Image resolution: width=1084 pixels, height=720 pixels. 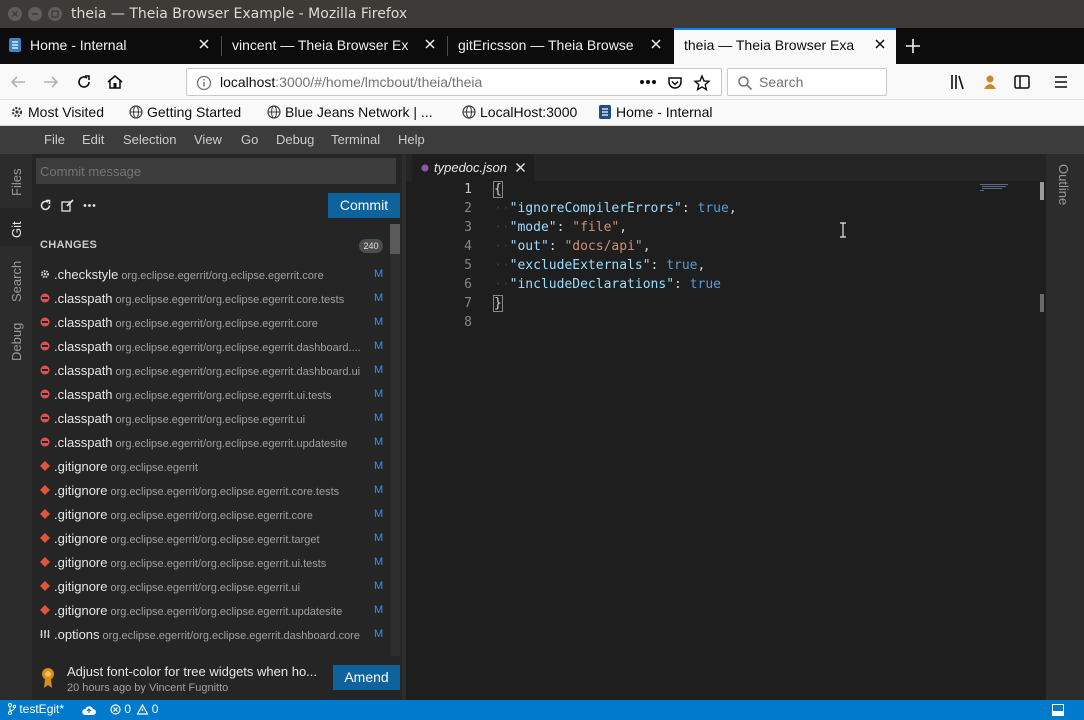 I want to click on info-icon, so click(x=204, y=83).